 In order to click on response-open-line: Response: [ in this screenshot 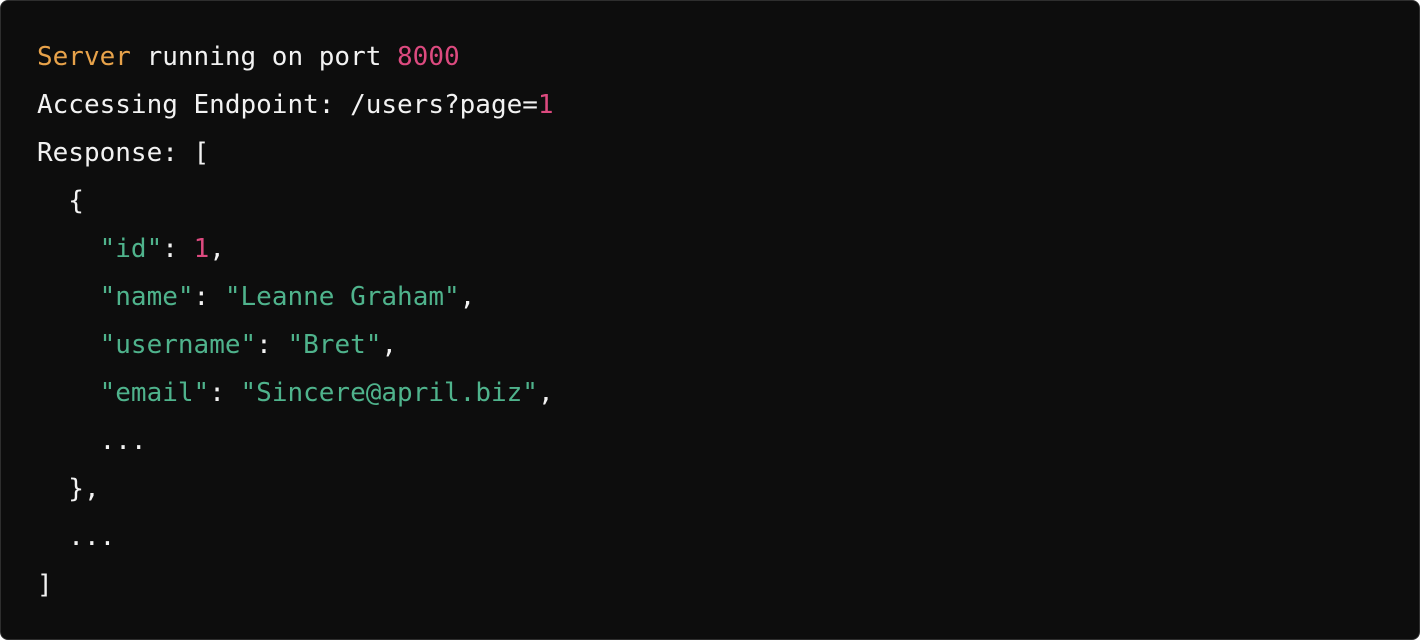, I will do `click(123, 153)`.